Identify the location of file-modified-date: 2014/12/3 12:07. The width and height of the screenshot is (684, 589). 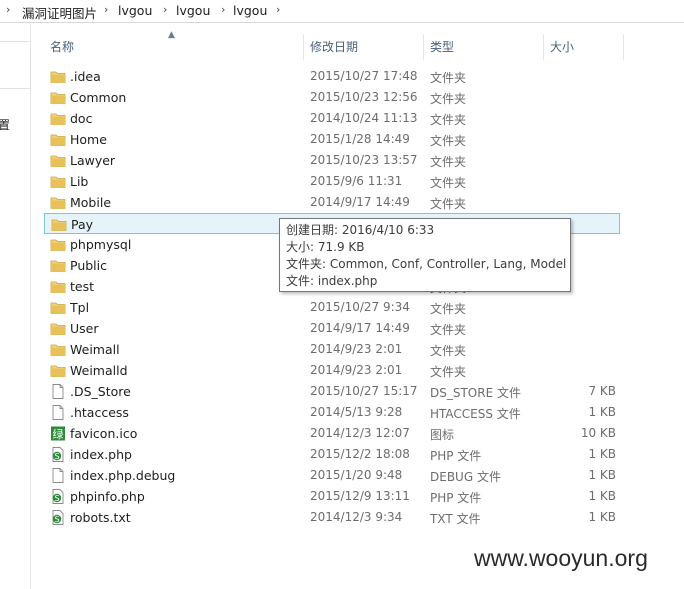
(360, 433).